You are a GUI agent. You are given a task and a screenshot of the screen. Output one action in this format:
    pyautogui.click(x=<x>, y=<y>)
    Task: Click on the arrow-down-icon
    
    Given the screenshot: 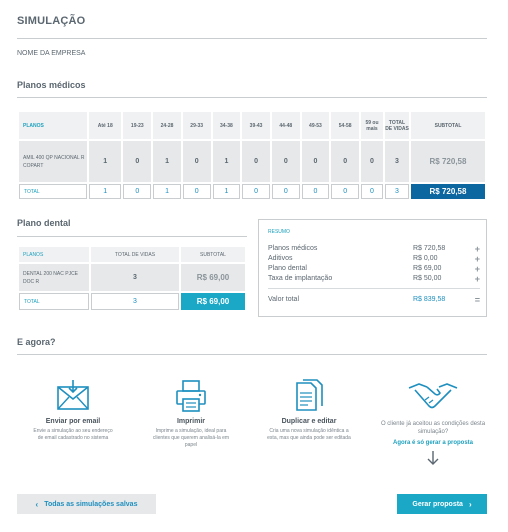 What is the action you would take?
    pyautogui.click(x=433, y=458)
    